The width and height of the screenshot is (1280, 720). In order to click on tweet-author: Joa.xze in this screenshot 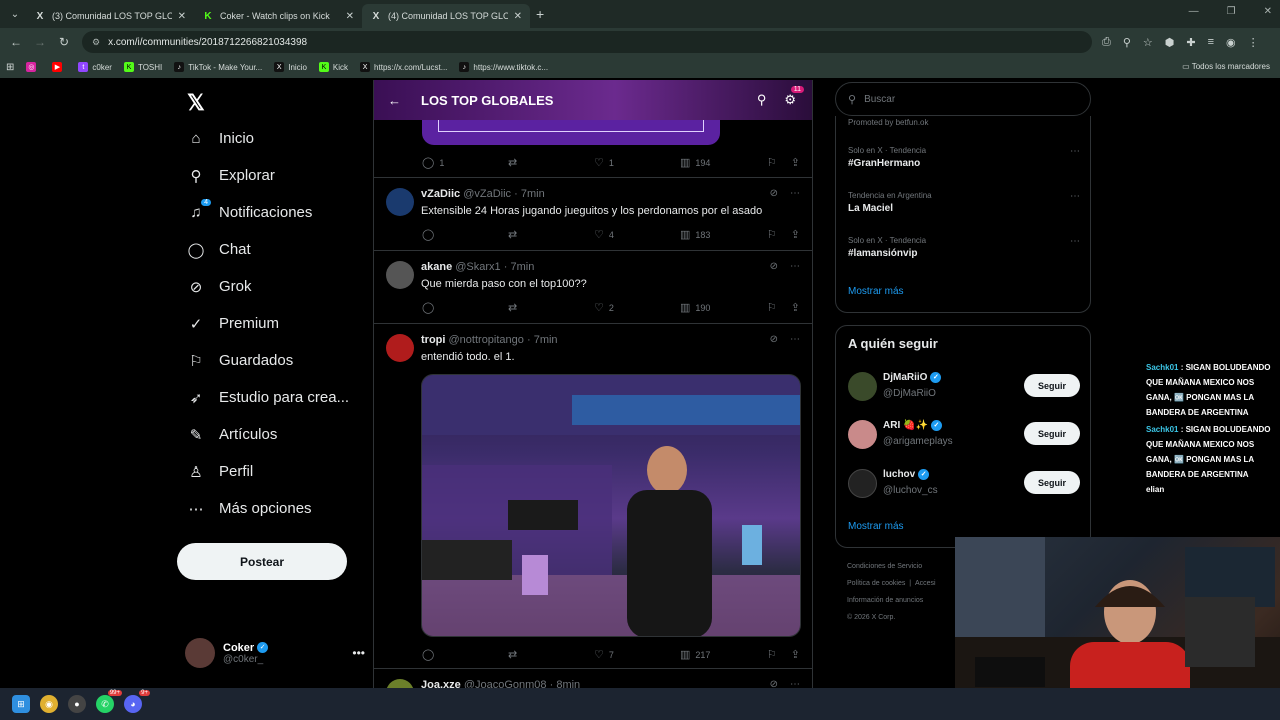, I will do `click(441, 683)`.